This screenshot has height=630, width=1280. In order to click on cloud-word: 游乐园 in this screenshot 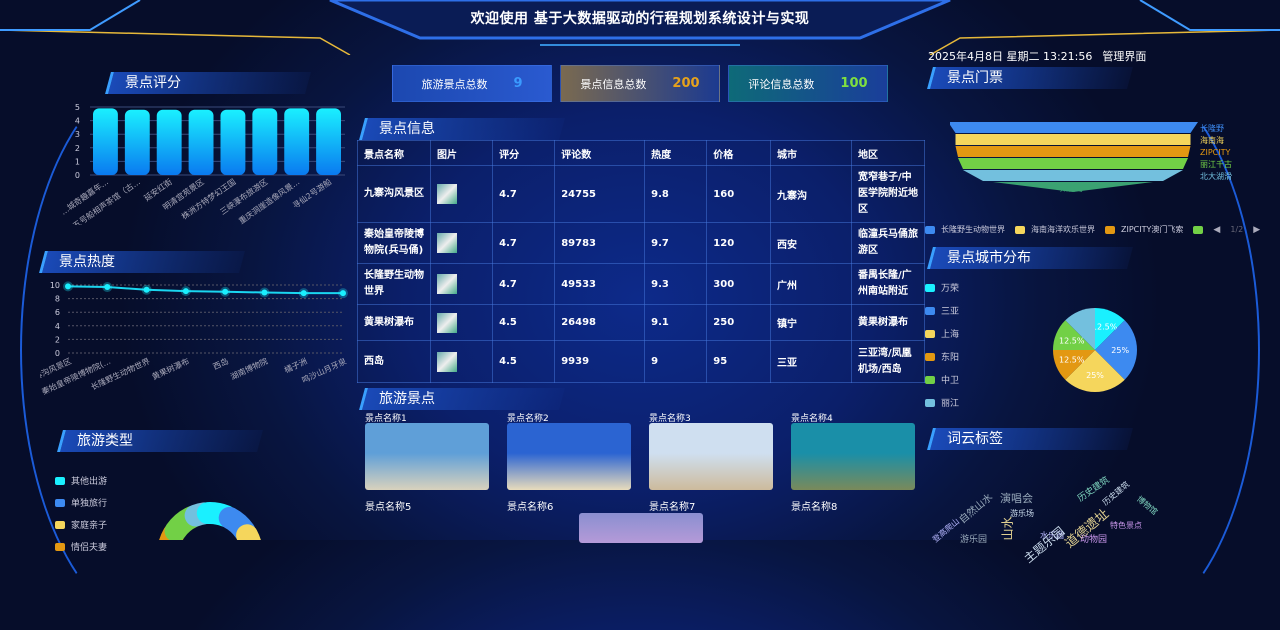, I will do `click(973, 538)`.